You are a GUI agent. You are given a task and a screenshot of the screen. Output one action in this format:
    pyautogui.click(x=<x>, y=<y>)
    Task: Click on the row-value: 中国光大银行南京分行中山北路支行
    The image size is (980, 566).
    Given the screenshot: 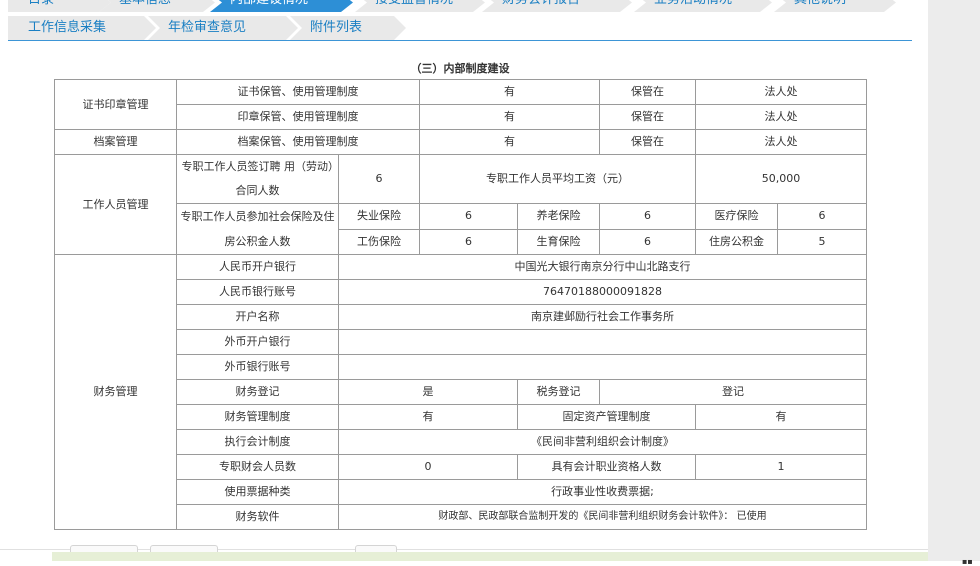 What is the action you would take?
    pyautogui.click(x=602, y=267)
    